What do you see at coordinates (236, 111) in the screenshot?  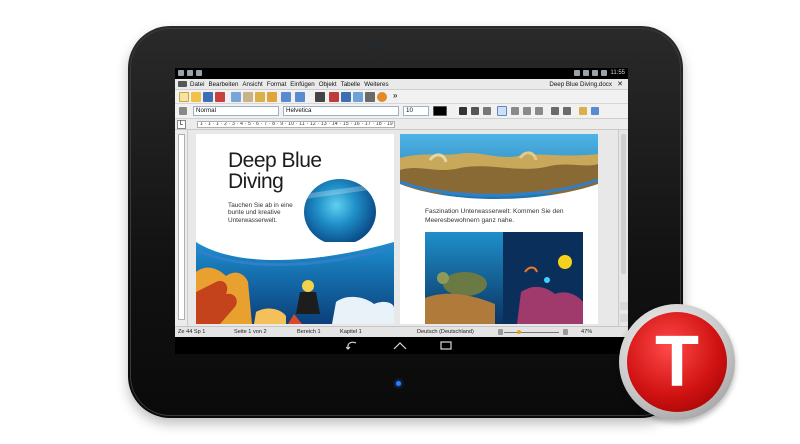 I see `paragraph-style-select: Normal` at bounding box center [236, 111].